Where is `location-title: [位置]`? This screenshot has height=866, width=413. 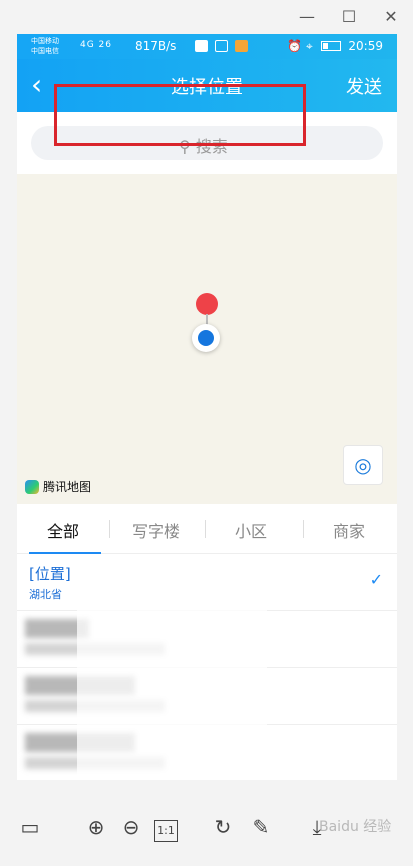 location-title: [位置] is located at coordinates (50, 574).